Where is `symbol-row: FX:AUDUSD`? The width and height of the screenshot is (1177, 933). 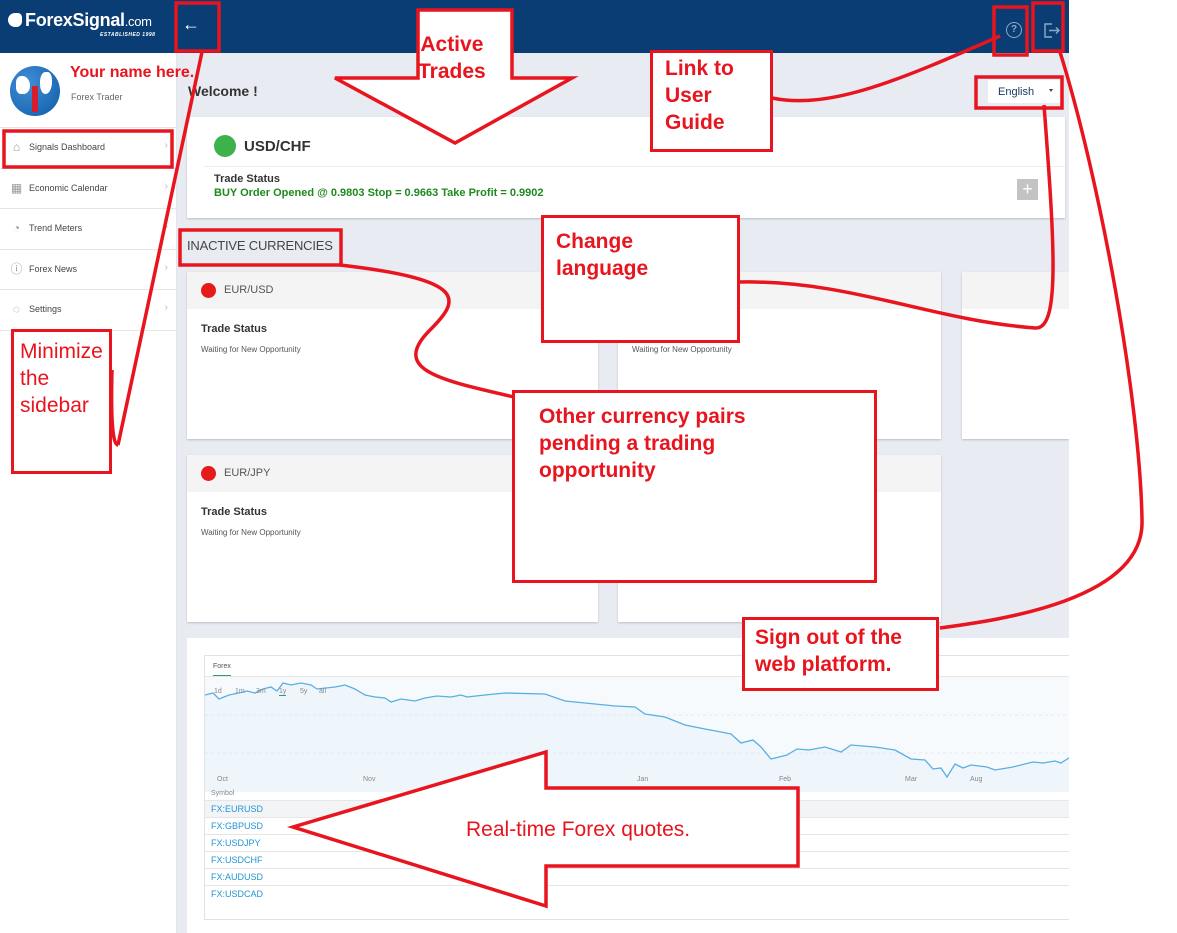 symbol-row: FX:AUDUSD is located at coordinates (640, 876).